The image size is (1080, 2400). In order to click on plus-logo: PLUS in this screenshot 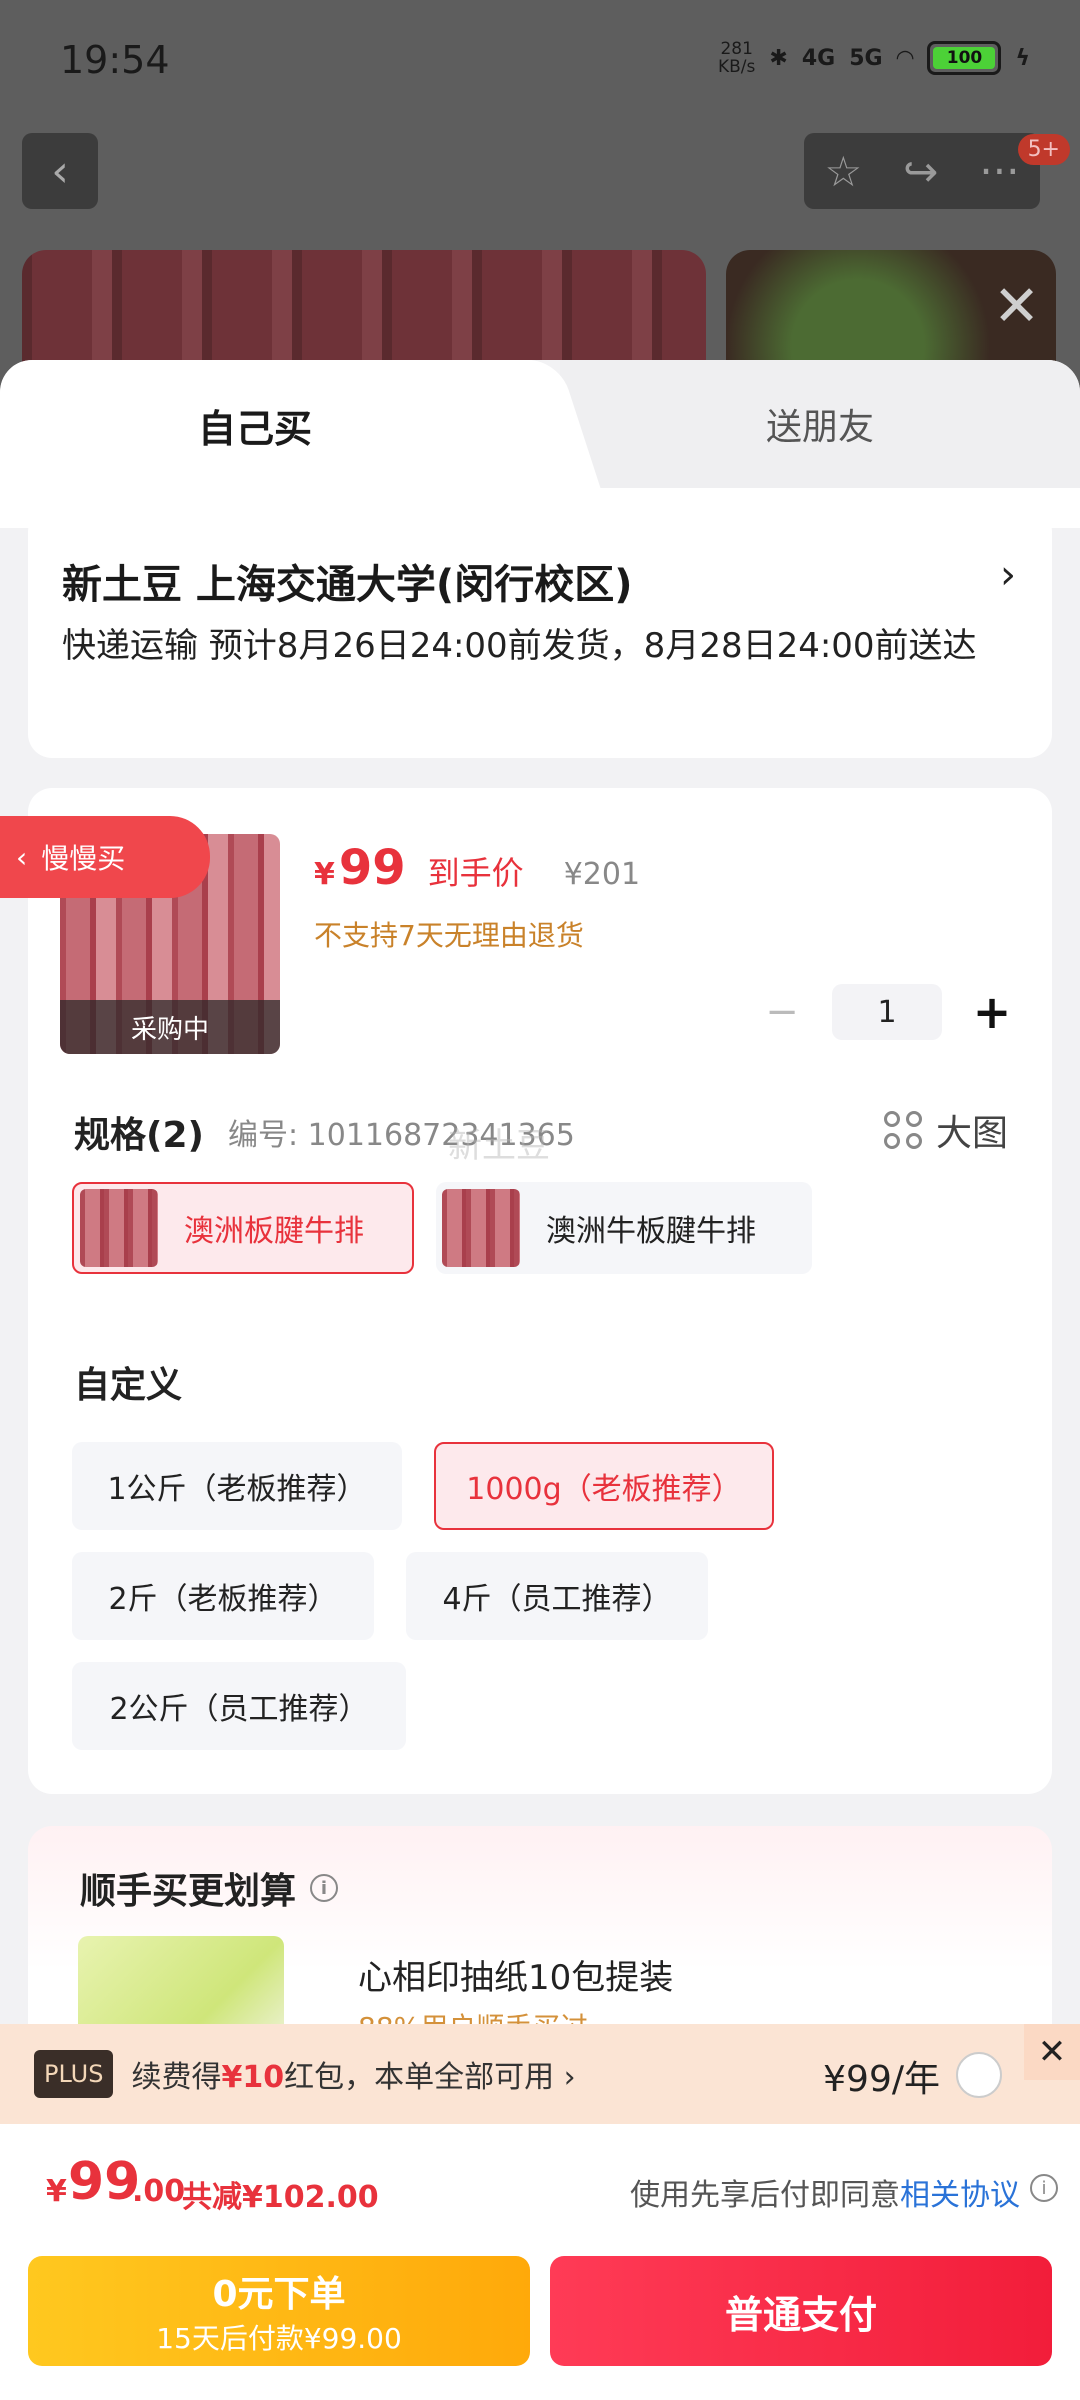, I will do `click(74, 2074)`.